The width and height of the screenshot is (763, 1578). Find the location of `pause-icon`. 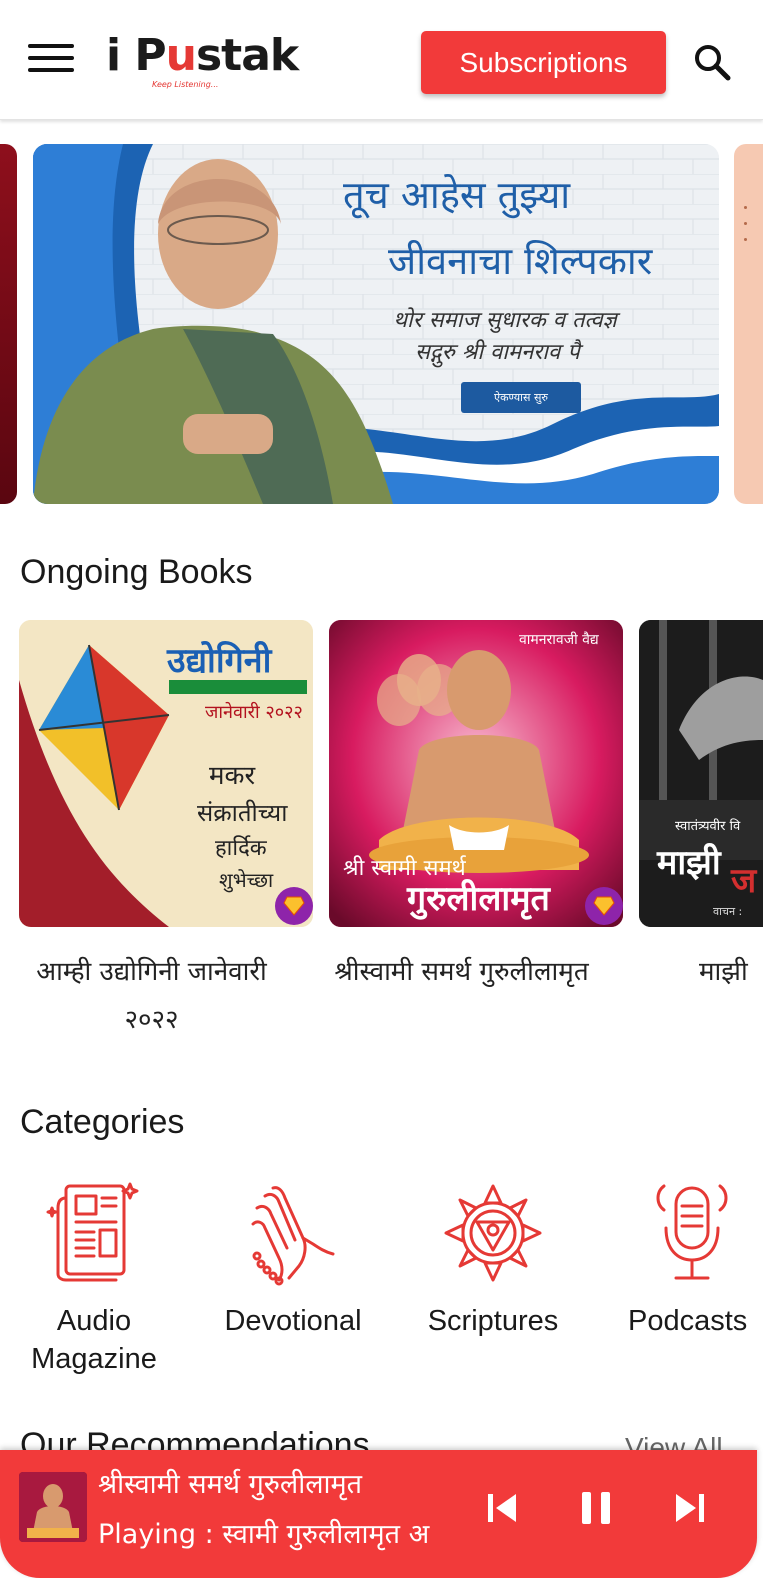

pause-icon is located at coordinates (596, 1508).